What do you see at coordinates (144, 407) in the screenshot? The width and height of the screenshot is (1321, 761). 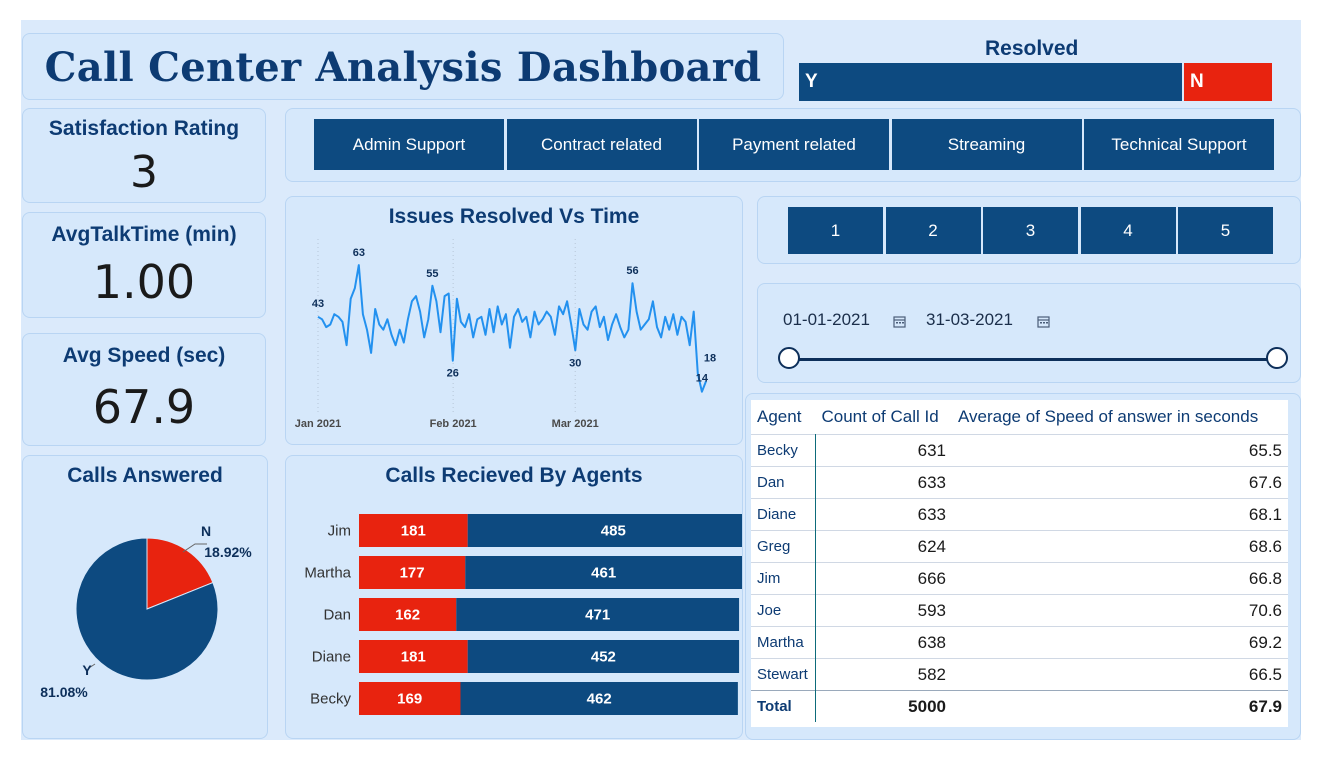 I see `speed-value: 67.9` at bounding box center [144, 407].